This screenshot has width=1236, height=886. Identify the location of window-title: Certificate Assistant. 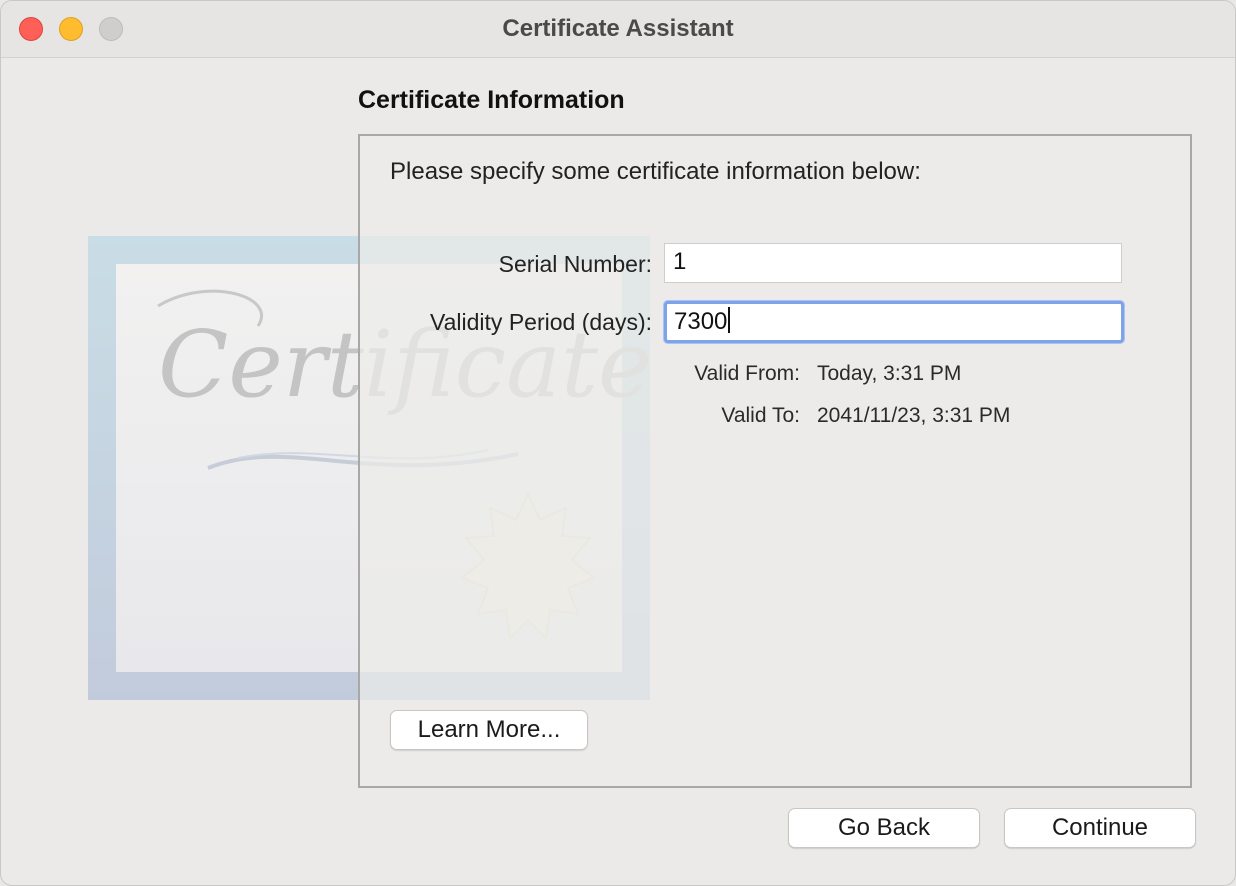
(618, 28).